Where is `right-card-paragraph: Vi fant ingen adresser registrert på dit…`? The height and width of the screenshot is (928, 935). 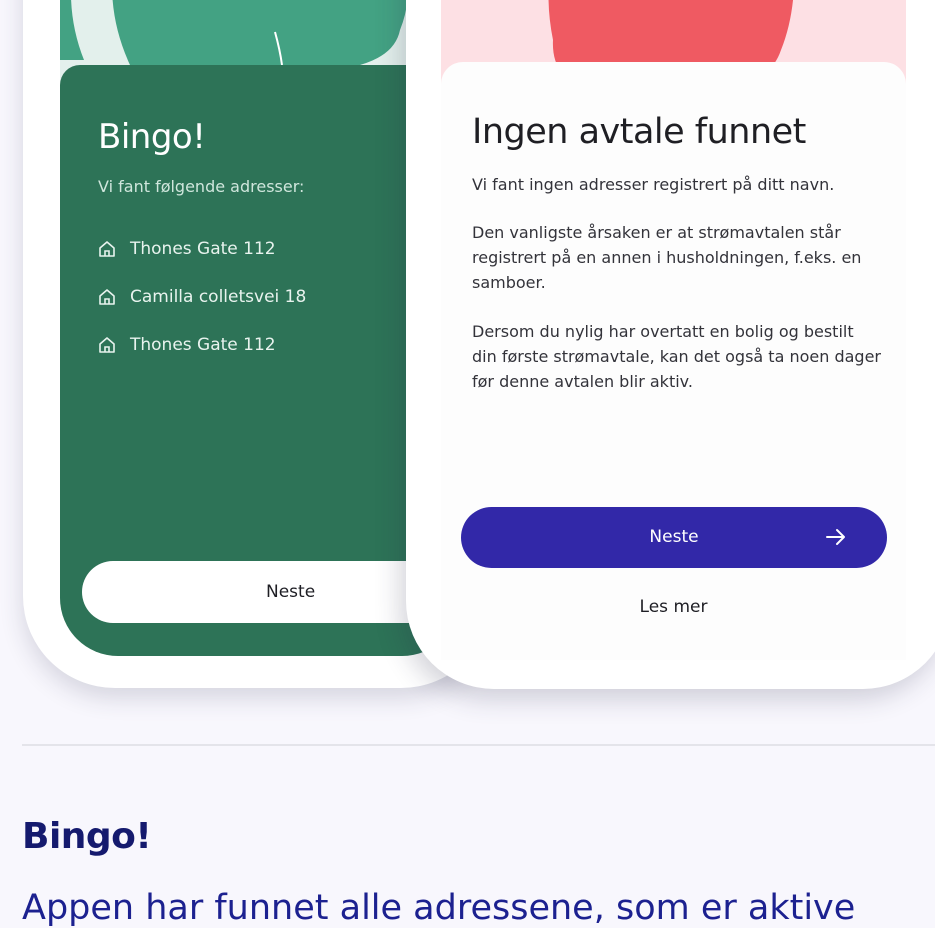 right-card-paragraph: Vi fant ingen adresser registrert på dit… is located at coordinates (653, 184).